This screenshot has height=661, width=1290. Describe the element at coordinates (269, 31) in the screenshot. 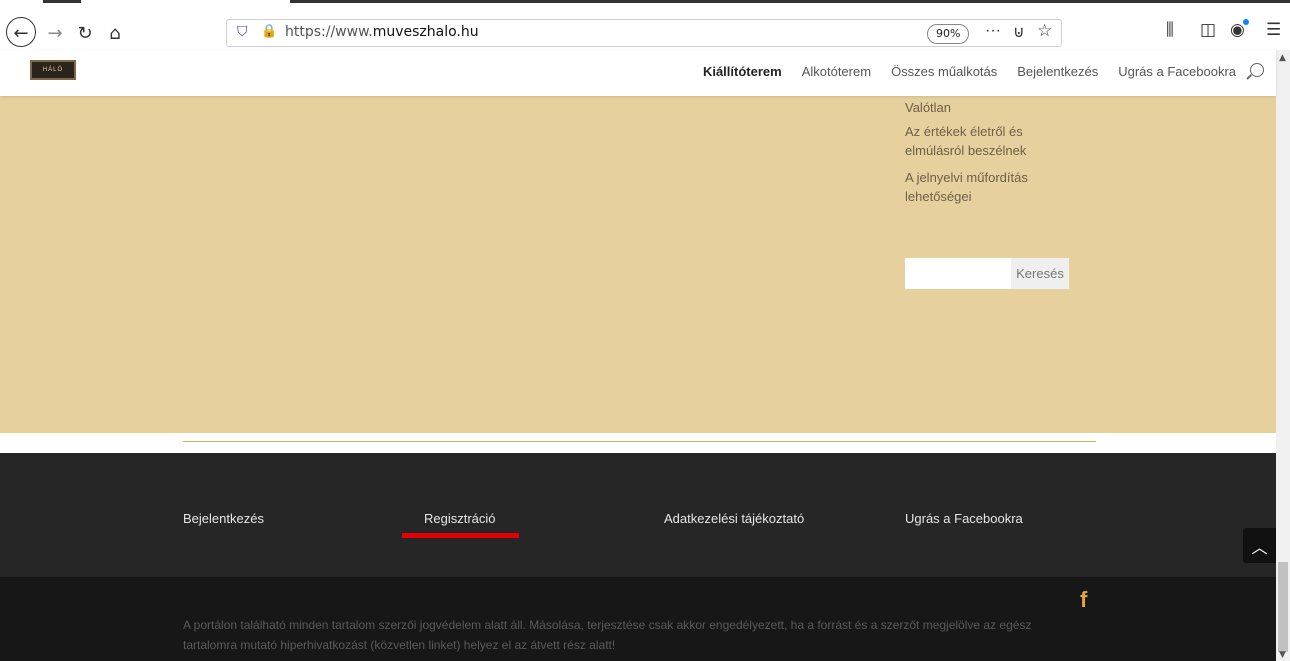

I see `lock-icon: 🔒` at that location.